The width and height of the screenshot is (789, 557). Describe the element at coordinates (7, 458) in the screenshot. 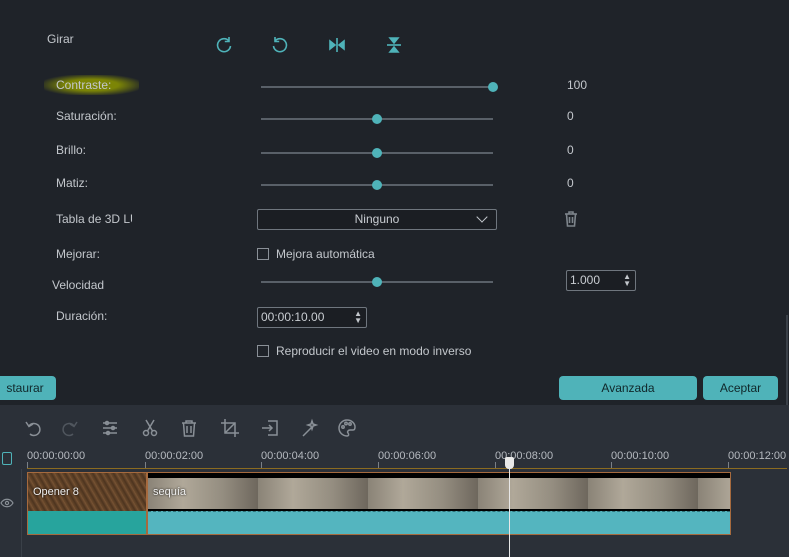

I see `track-lock-icon` at that location.